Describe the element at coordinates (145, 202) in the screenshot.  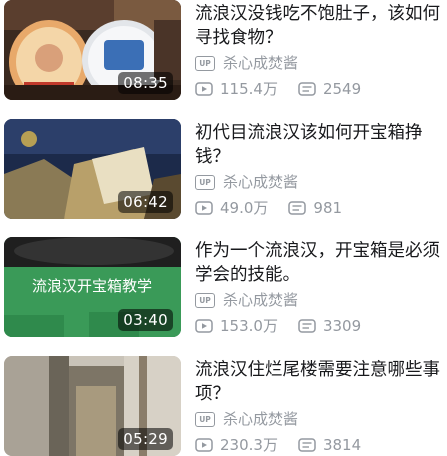
I see `video-duration: 06:42` at that location.